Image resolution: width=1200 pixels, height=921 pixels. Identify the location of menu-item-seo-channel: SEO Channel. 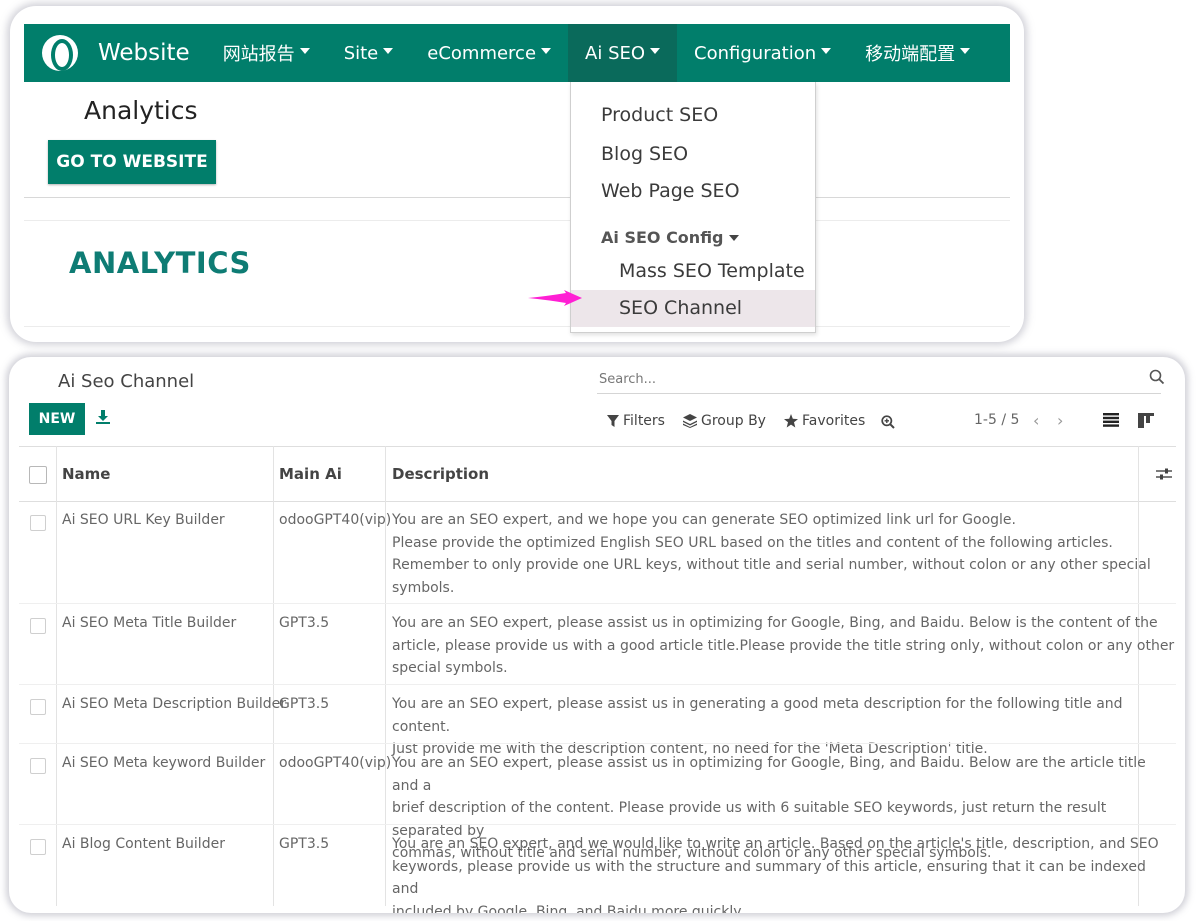
(693, 308).